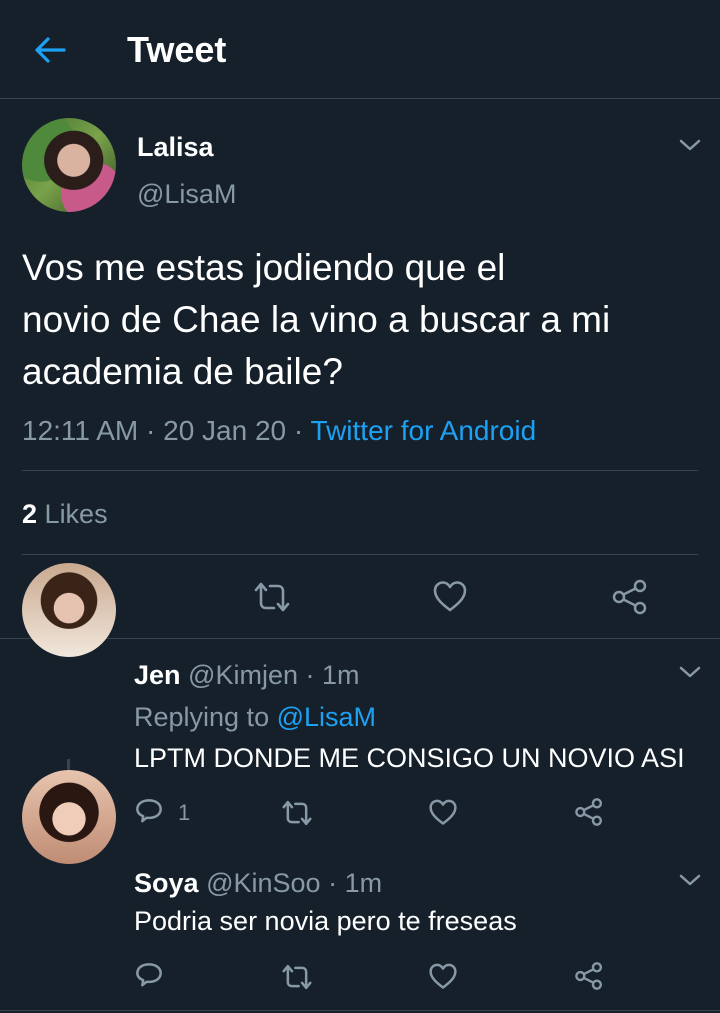 The image size is (720, 1013). What do you see at coordinates (184, 812) in the screenshot?
I see `reply-count: 1` at bounding box center [184, 812].